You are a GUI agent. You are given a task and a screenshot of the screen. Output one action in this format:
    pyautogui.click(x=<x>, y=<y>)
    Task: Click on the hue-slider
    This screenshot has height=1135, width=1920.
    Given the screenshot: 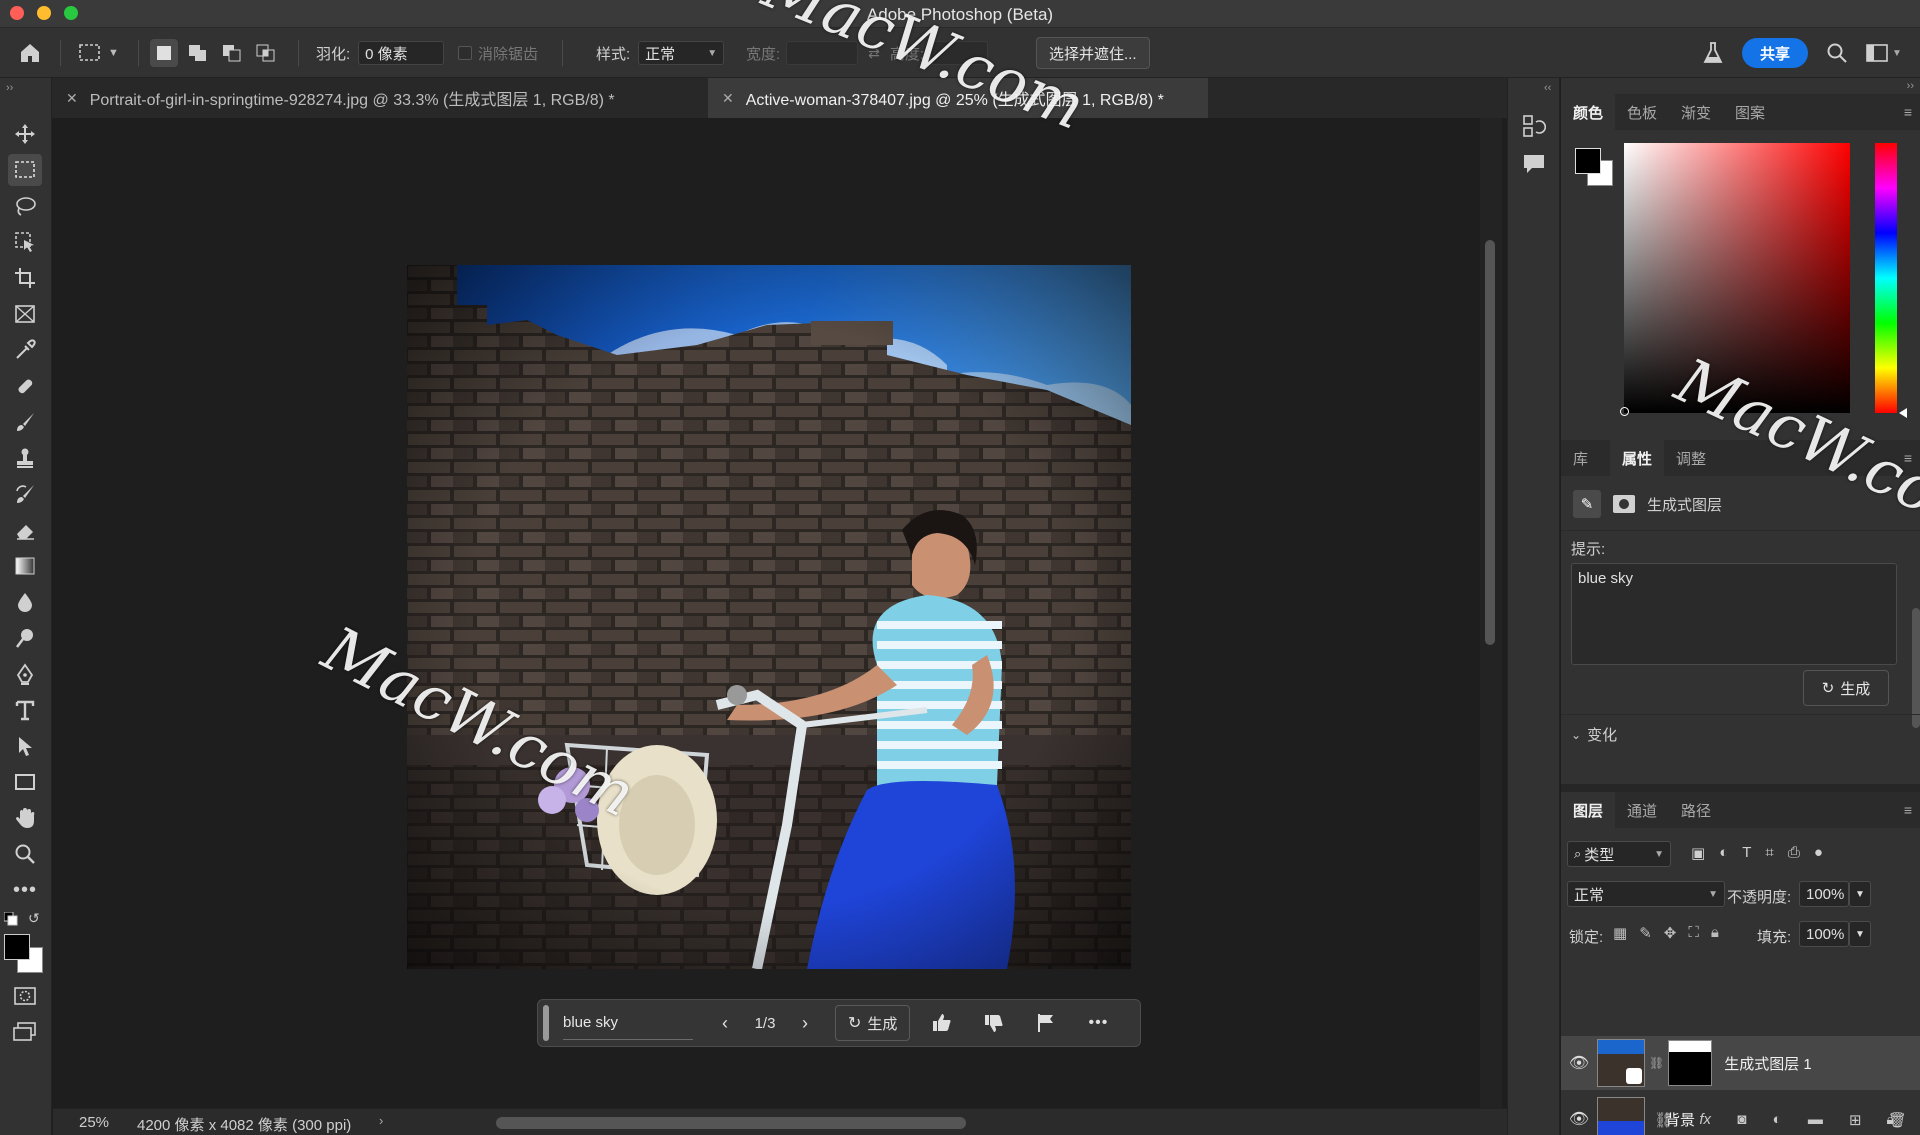 What is the action you would take?
    pyautogui.click(x=1886, y=278)
    